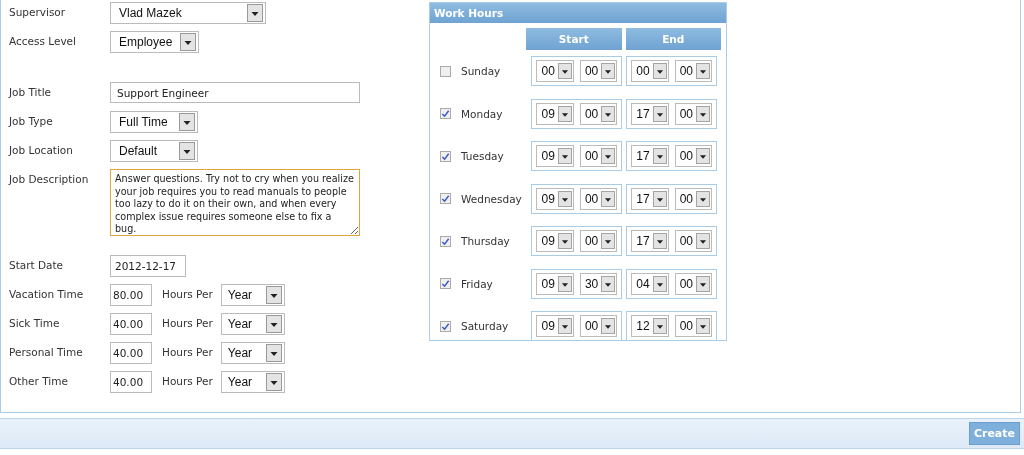 This screenshot has height=455, width=1024. What do you see at coordinates (41, 149) in the screenshot?
I see `field-label: Job Location` at bounding box center [41, 149].